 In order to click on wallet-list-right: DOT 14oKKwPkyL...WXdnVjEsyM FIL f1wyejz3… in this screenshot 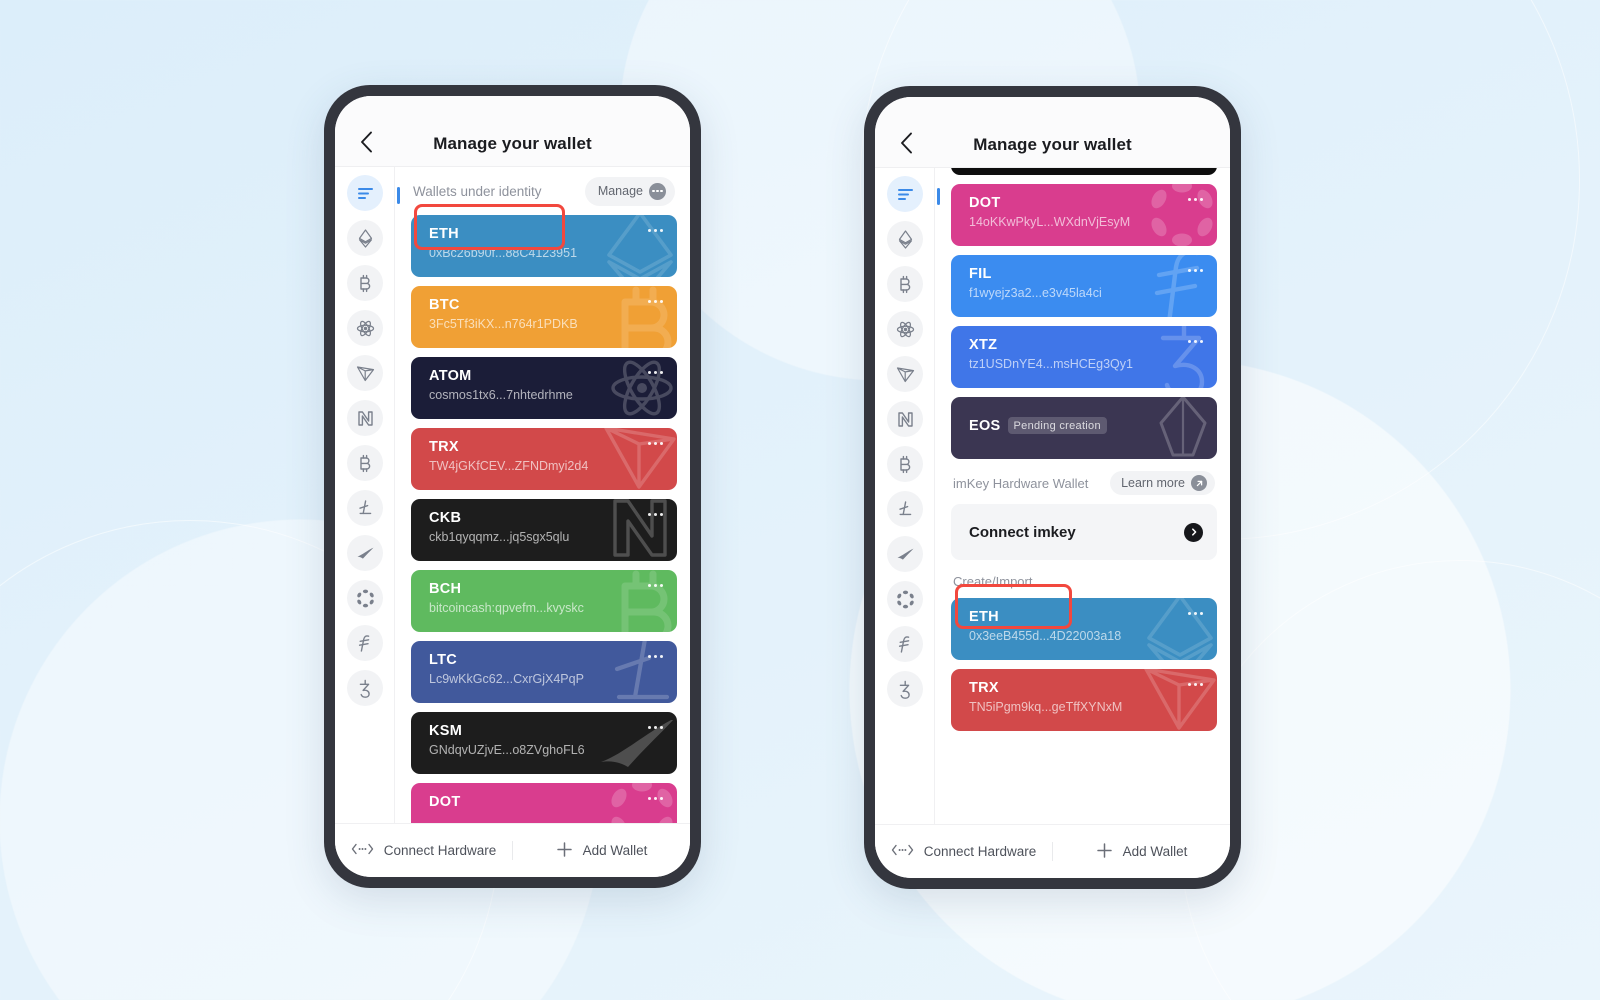, I will do `click(1082, 496)`.